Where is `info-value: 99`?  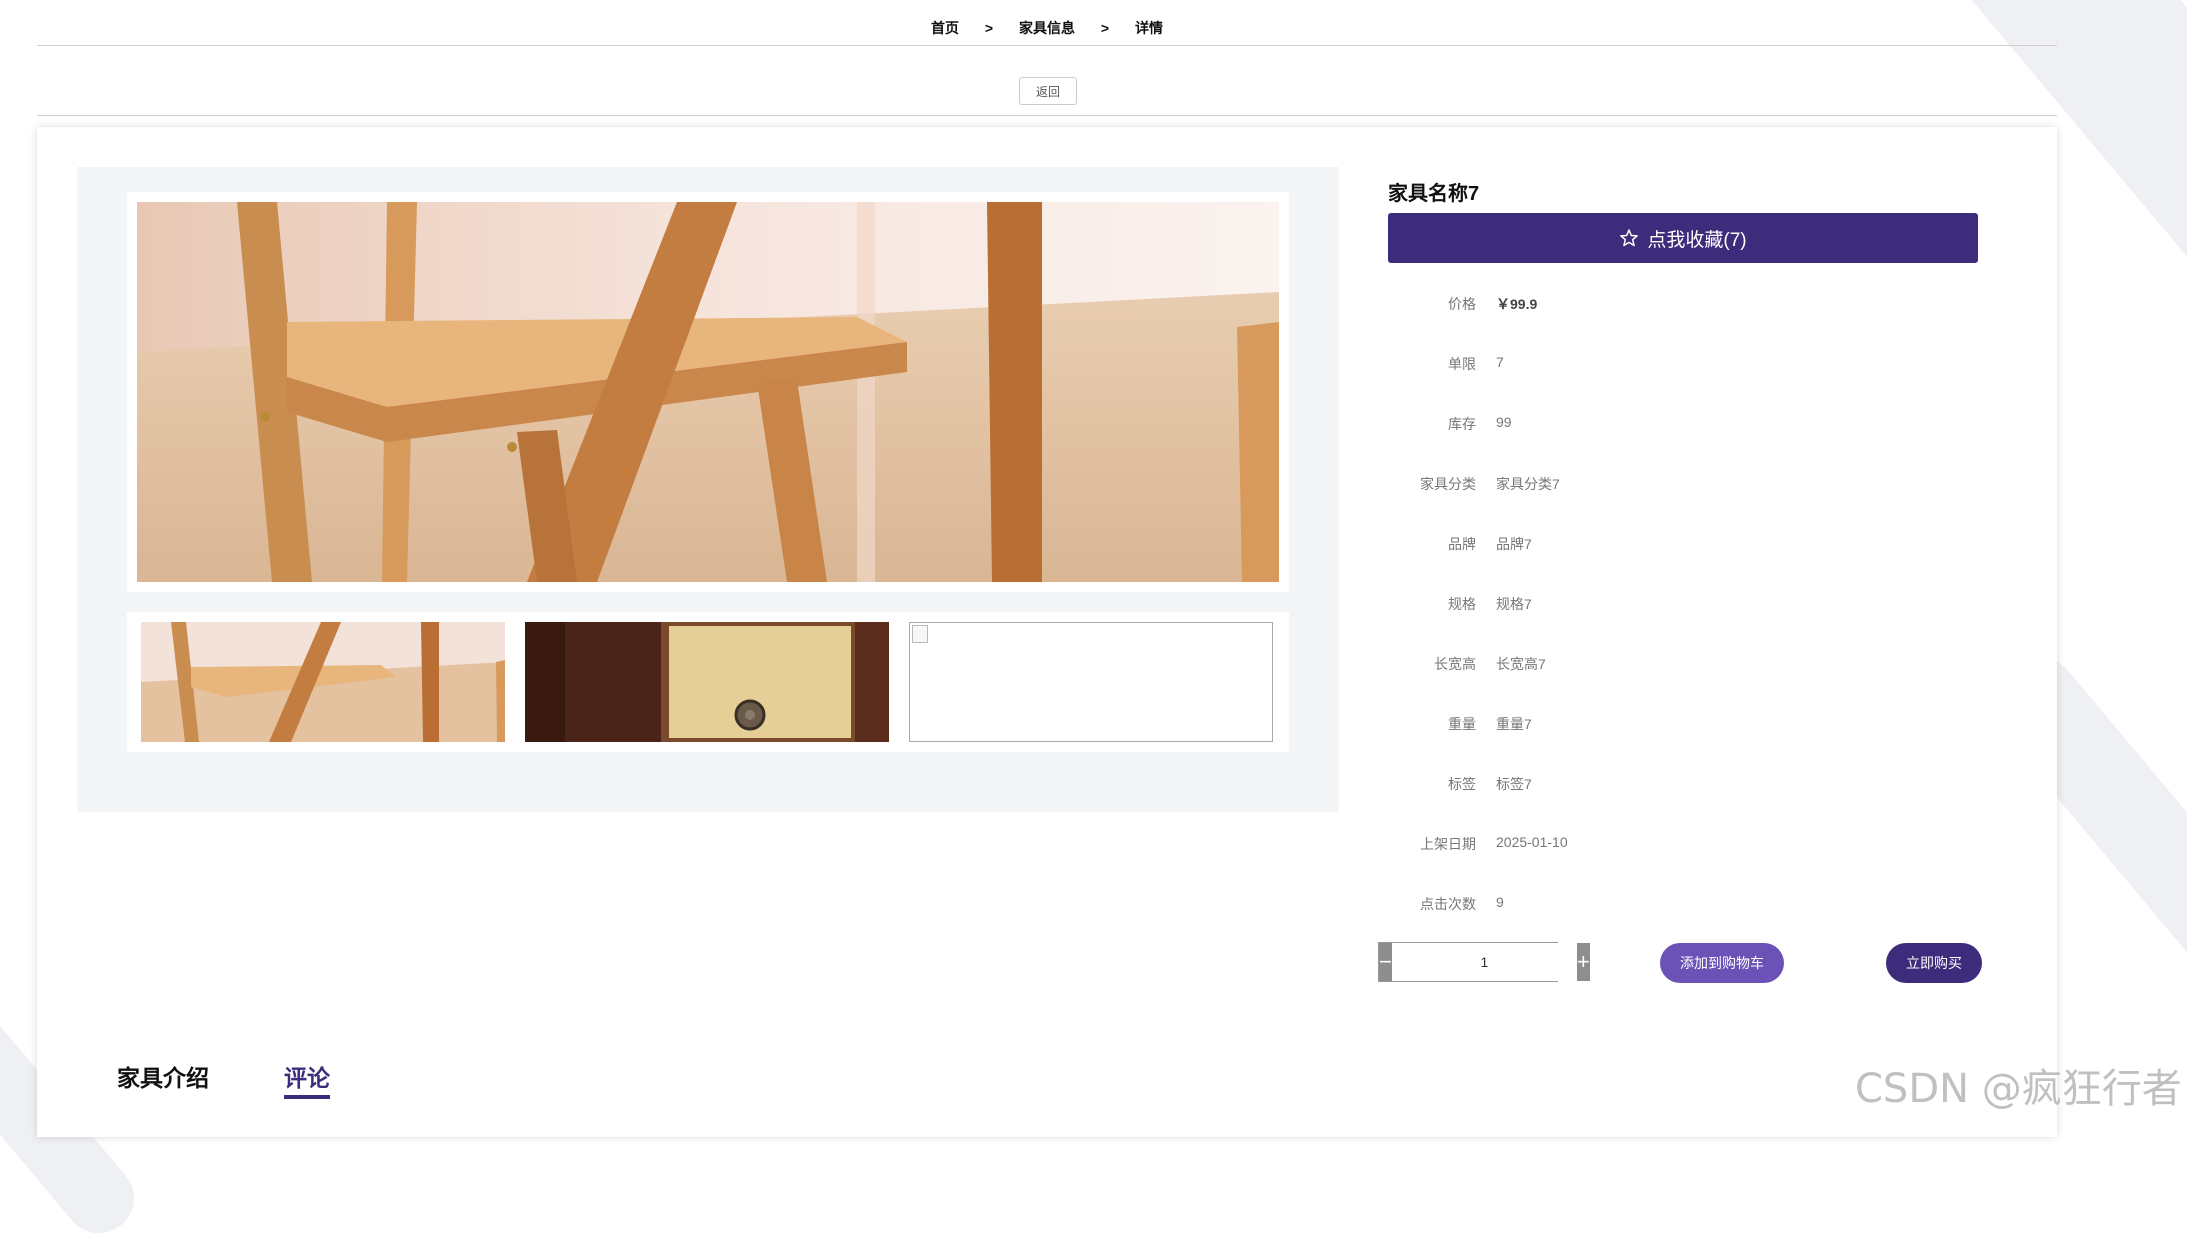
info-value: 99 is located at coordinates (1504, 422).